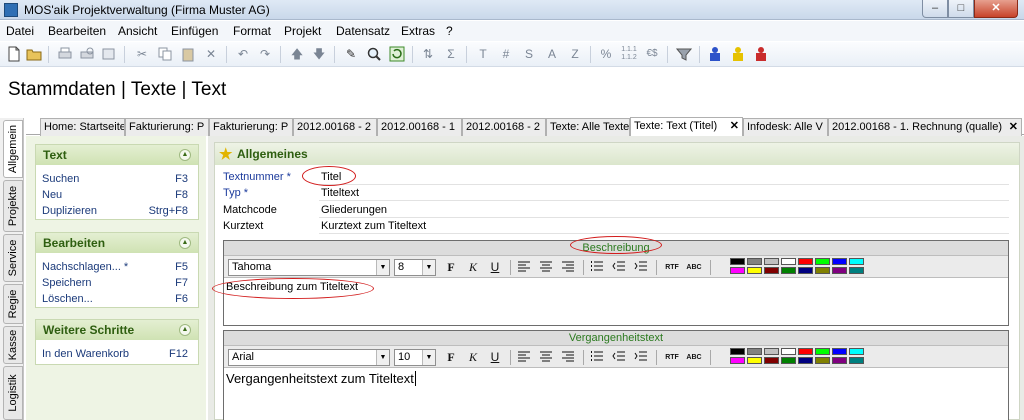 This screenshot has width=1024, height=420. I want to click on filter-off-icon, so click(684, 54).